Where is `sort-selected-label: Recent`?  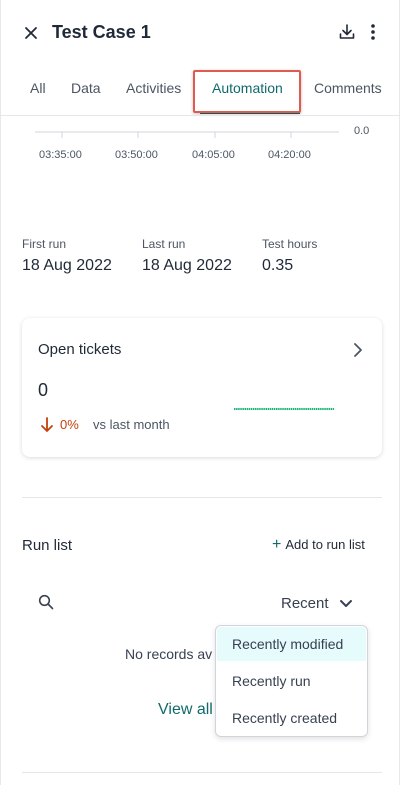 sort-selected-label: Recent is located at coordinates (305, 603).